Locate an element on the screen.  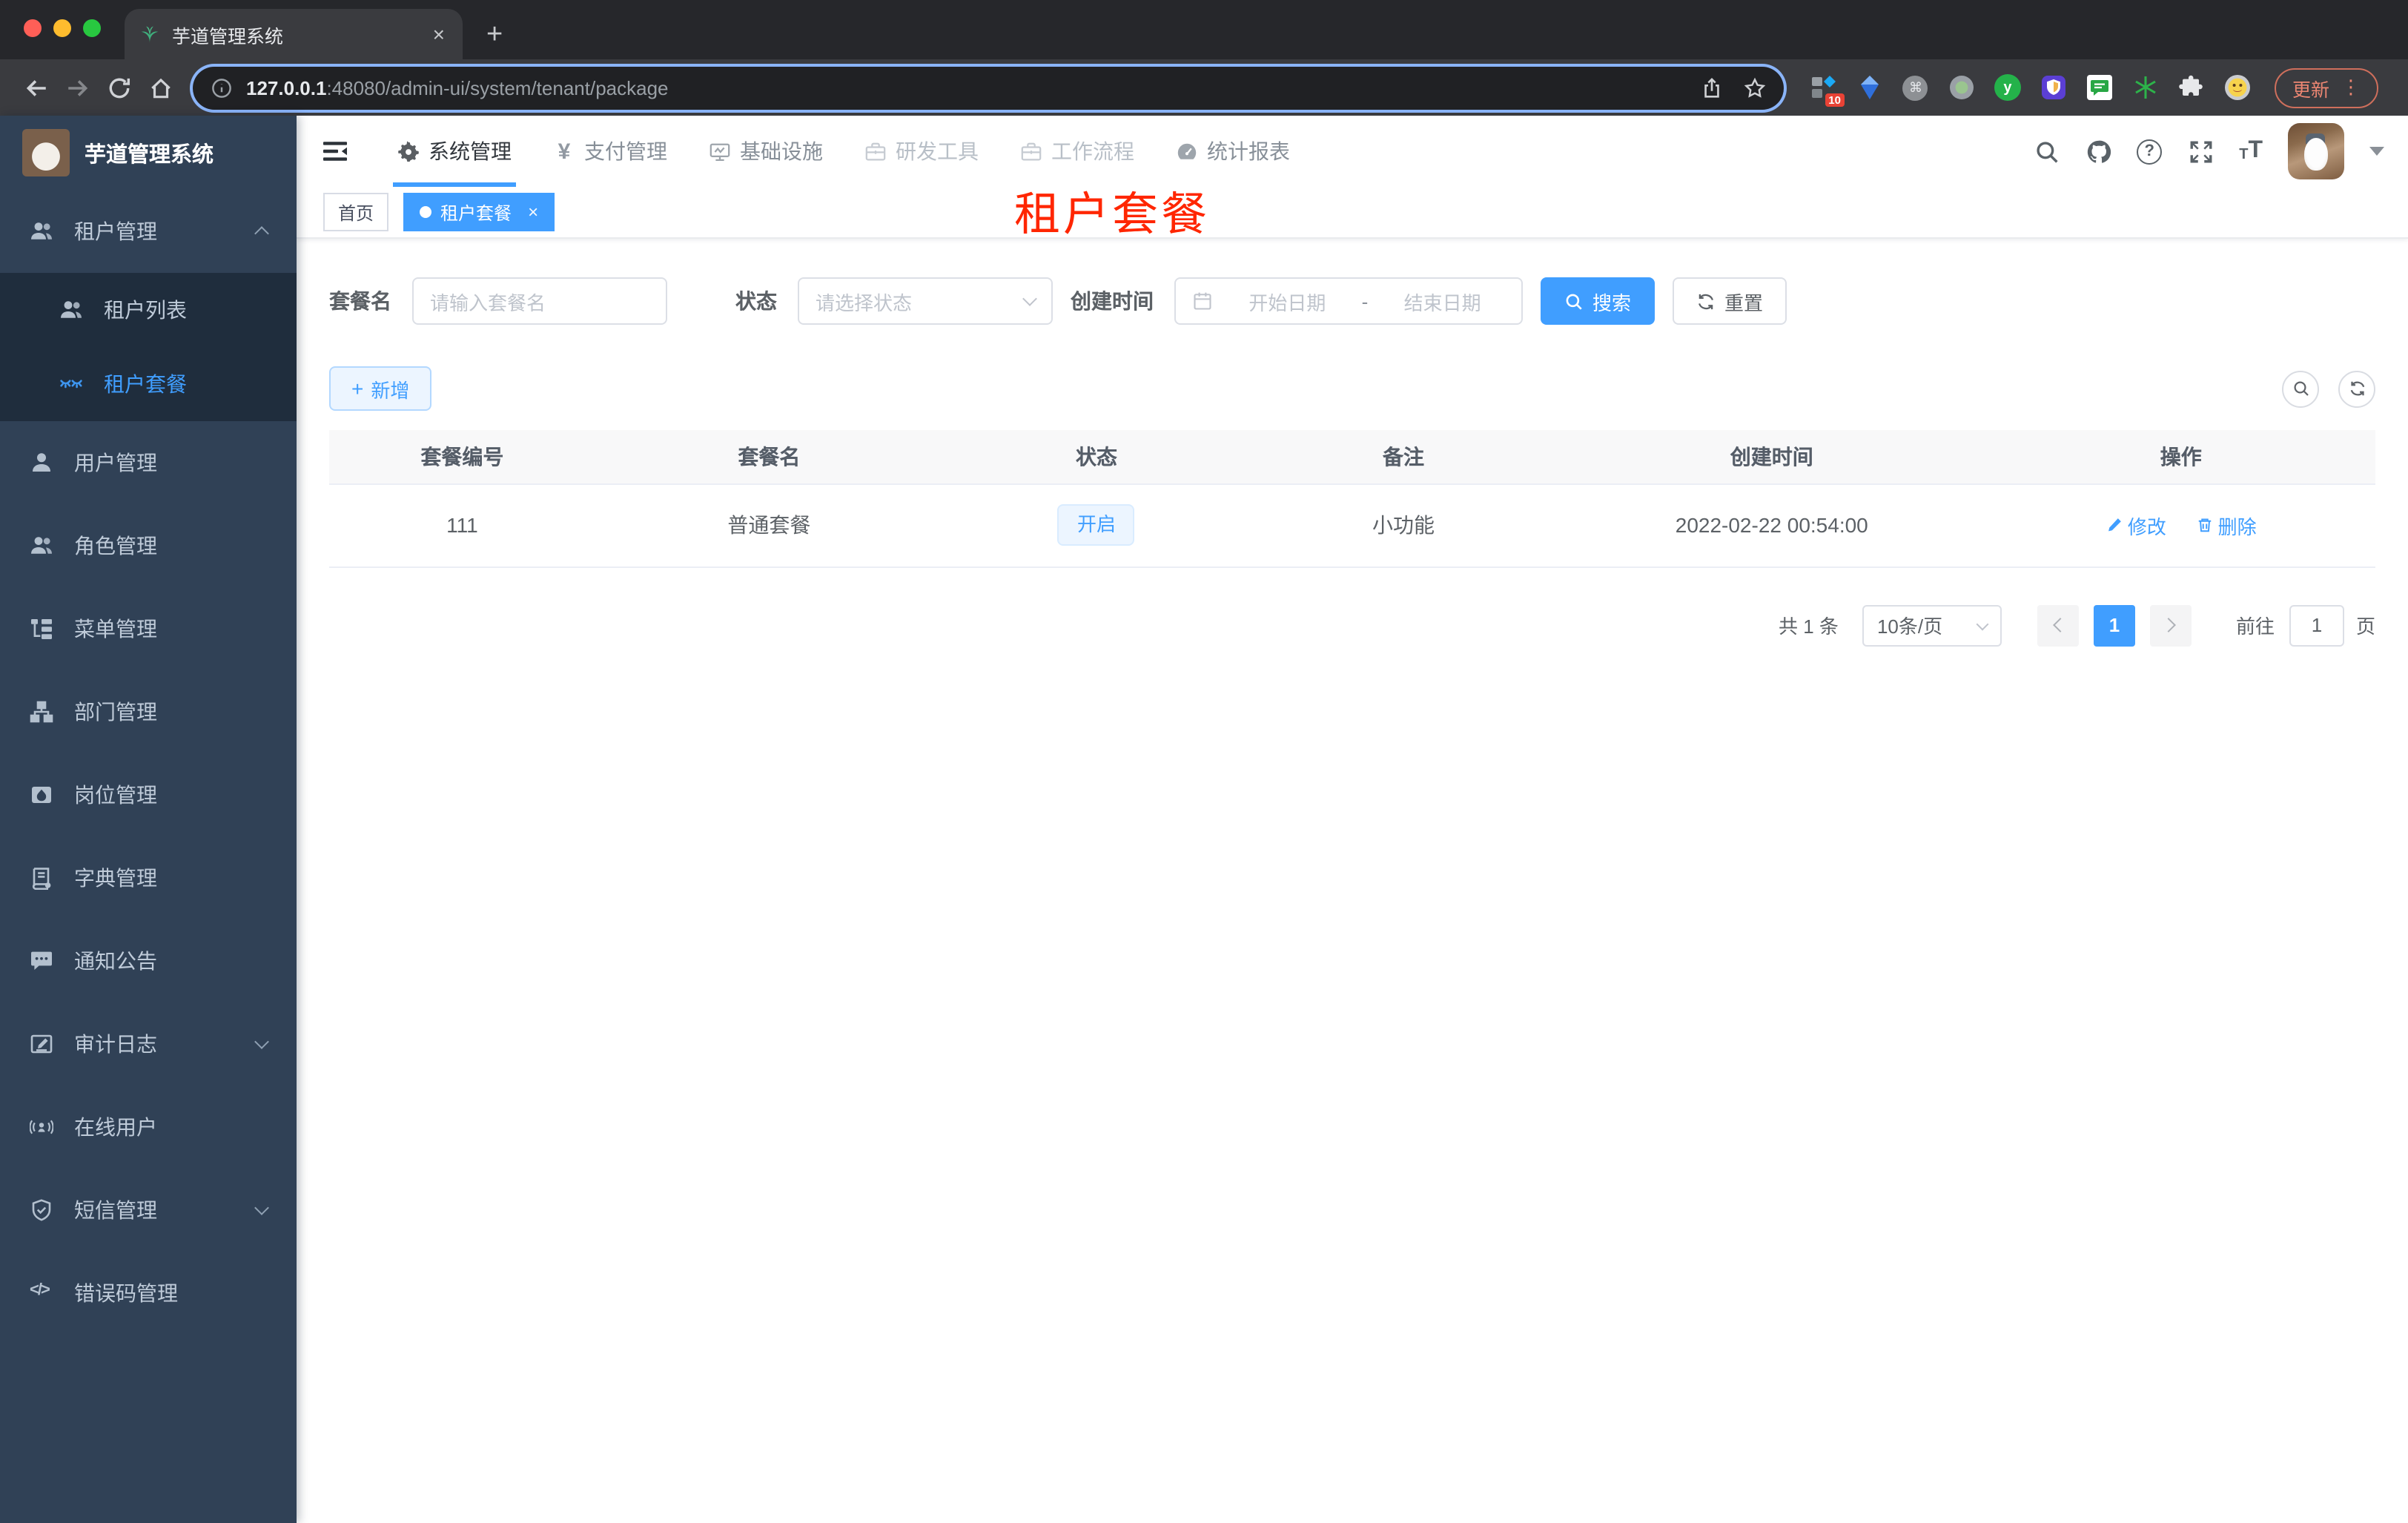
package-name-input: 请输入套餐名 is located at coordinates (539, 301).